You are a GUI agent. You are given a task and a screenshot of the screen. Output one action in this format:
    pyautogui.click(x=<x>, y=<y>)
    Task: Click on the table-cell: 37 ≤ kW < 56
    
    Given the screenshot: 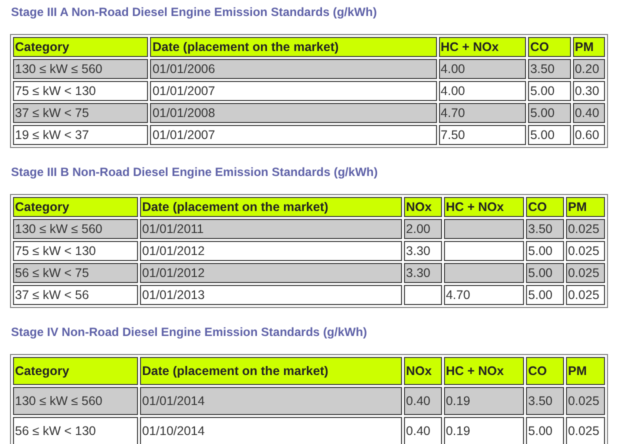 What is the action you would take?
    pyautogui.click(x=75, y=295)
    